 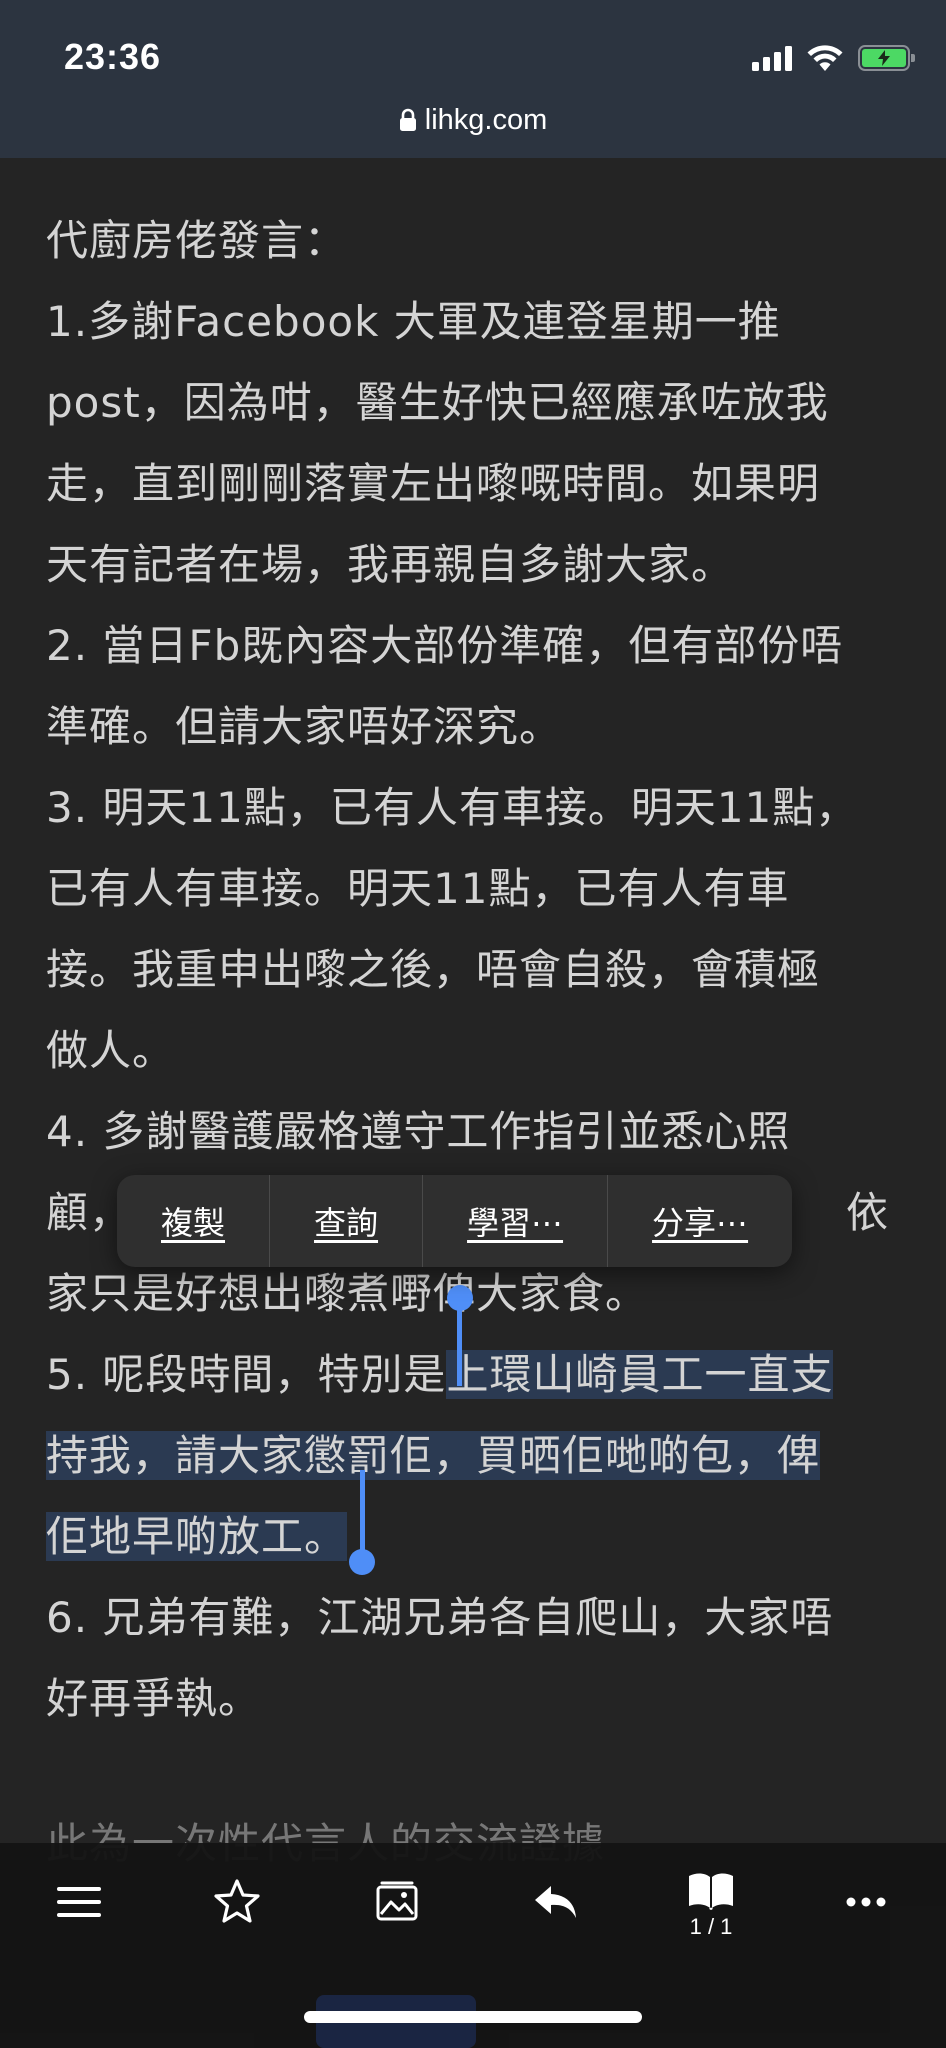 I want to click on address-bar: lihkg.com, so click(x=473, y=120).